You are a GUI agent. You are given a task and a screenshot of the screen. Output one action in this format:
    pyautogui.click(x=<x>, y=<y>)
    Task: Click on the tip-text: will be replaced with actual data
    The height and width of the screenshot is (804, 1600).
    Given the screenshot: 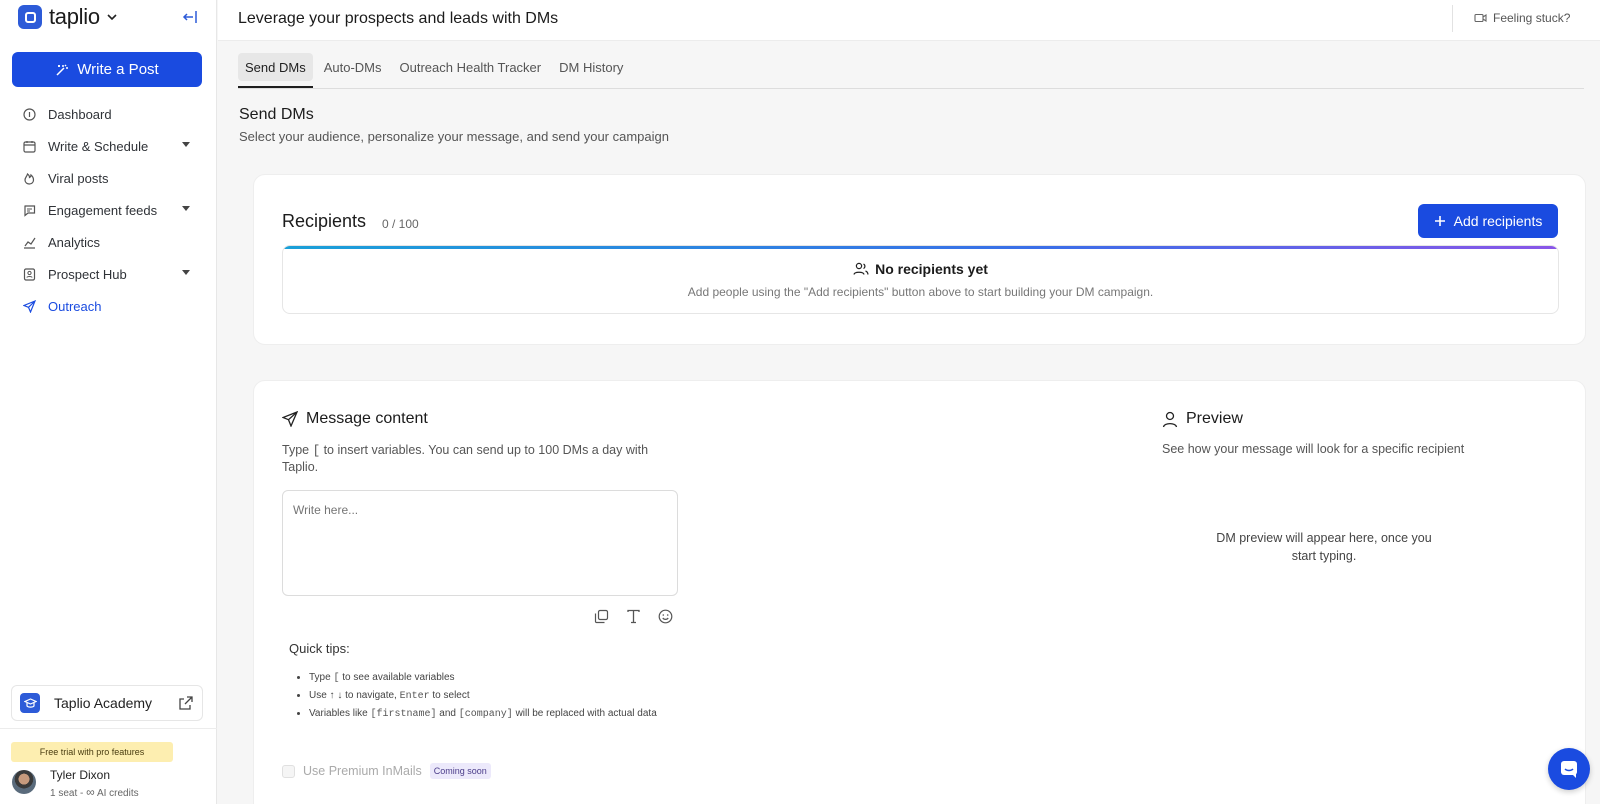 What is the action you would take?
    pyautogui.click(x=584, y=713)
    